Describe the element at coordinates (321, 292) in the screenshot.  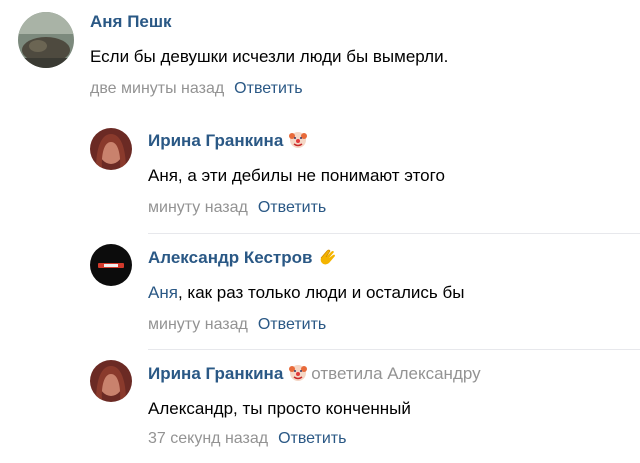
I see `comment-text-body: , как раз только люди и остались бы` at that location.